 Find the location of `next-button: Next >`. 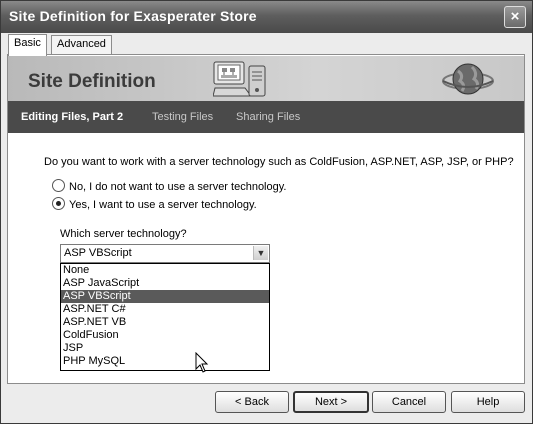

next-button: Next > is located at coordinates (331, 402).